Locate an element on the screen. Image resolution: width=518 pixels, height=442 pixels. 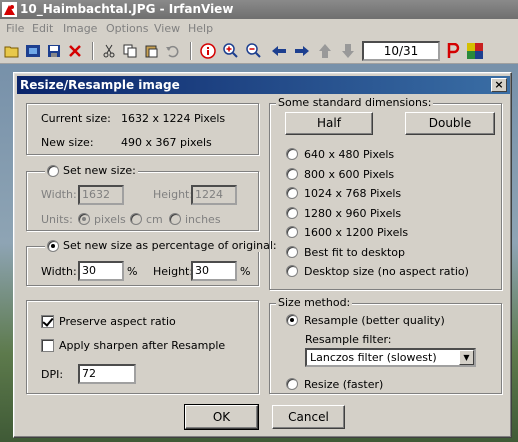
unit-pixels-label: pixels is located at coordinates (110, 219).